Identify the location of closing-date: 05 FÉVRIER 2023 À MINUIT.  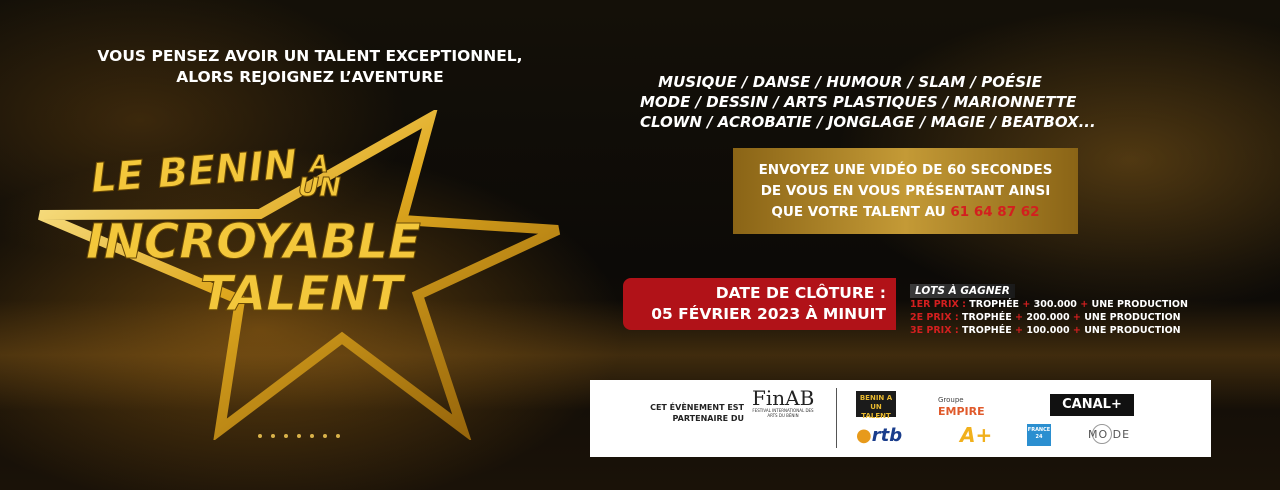
(768, 314).